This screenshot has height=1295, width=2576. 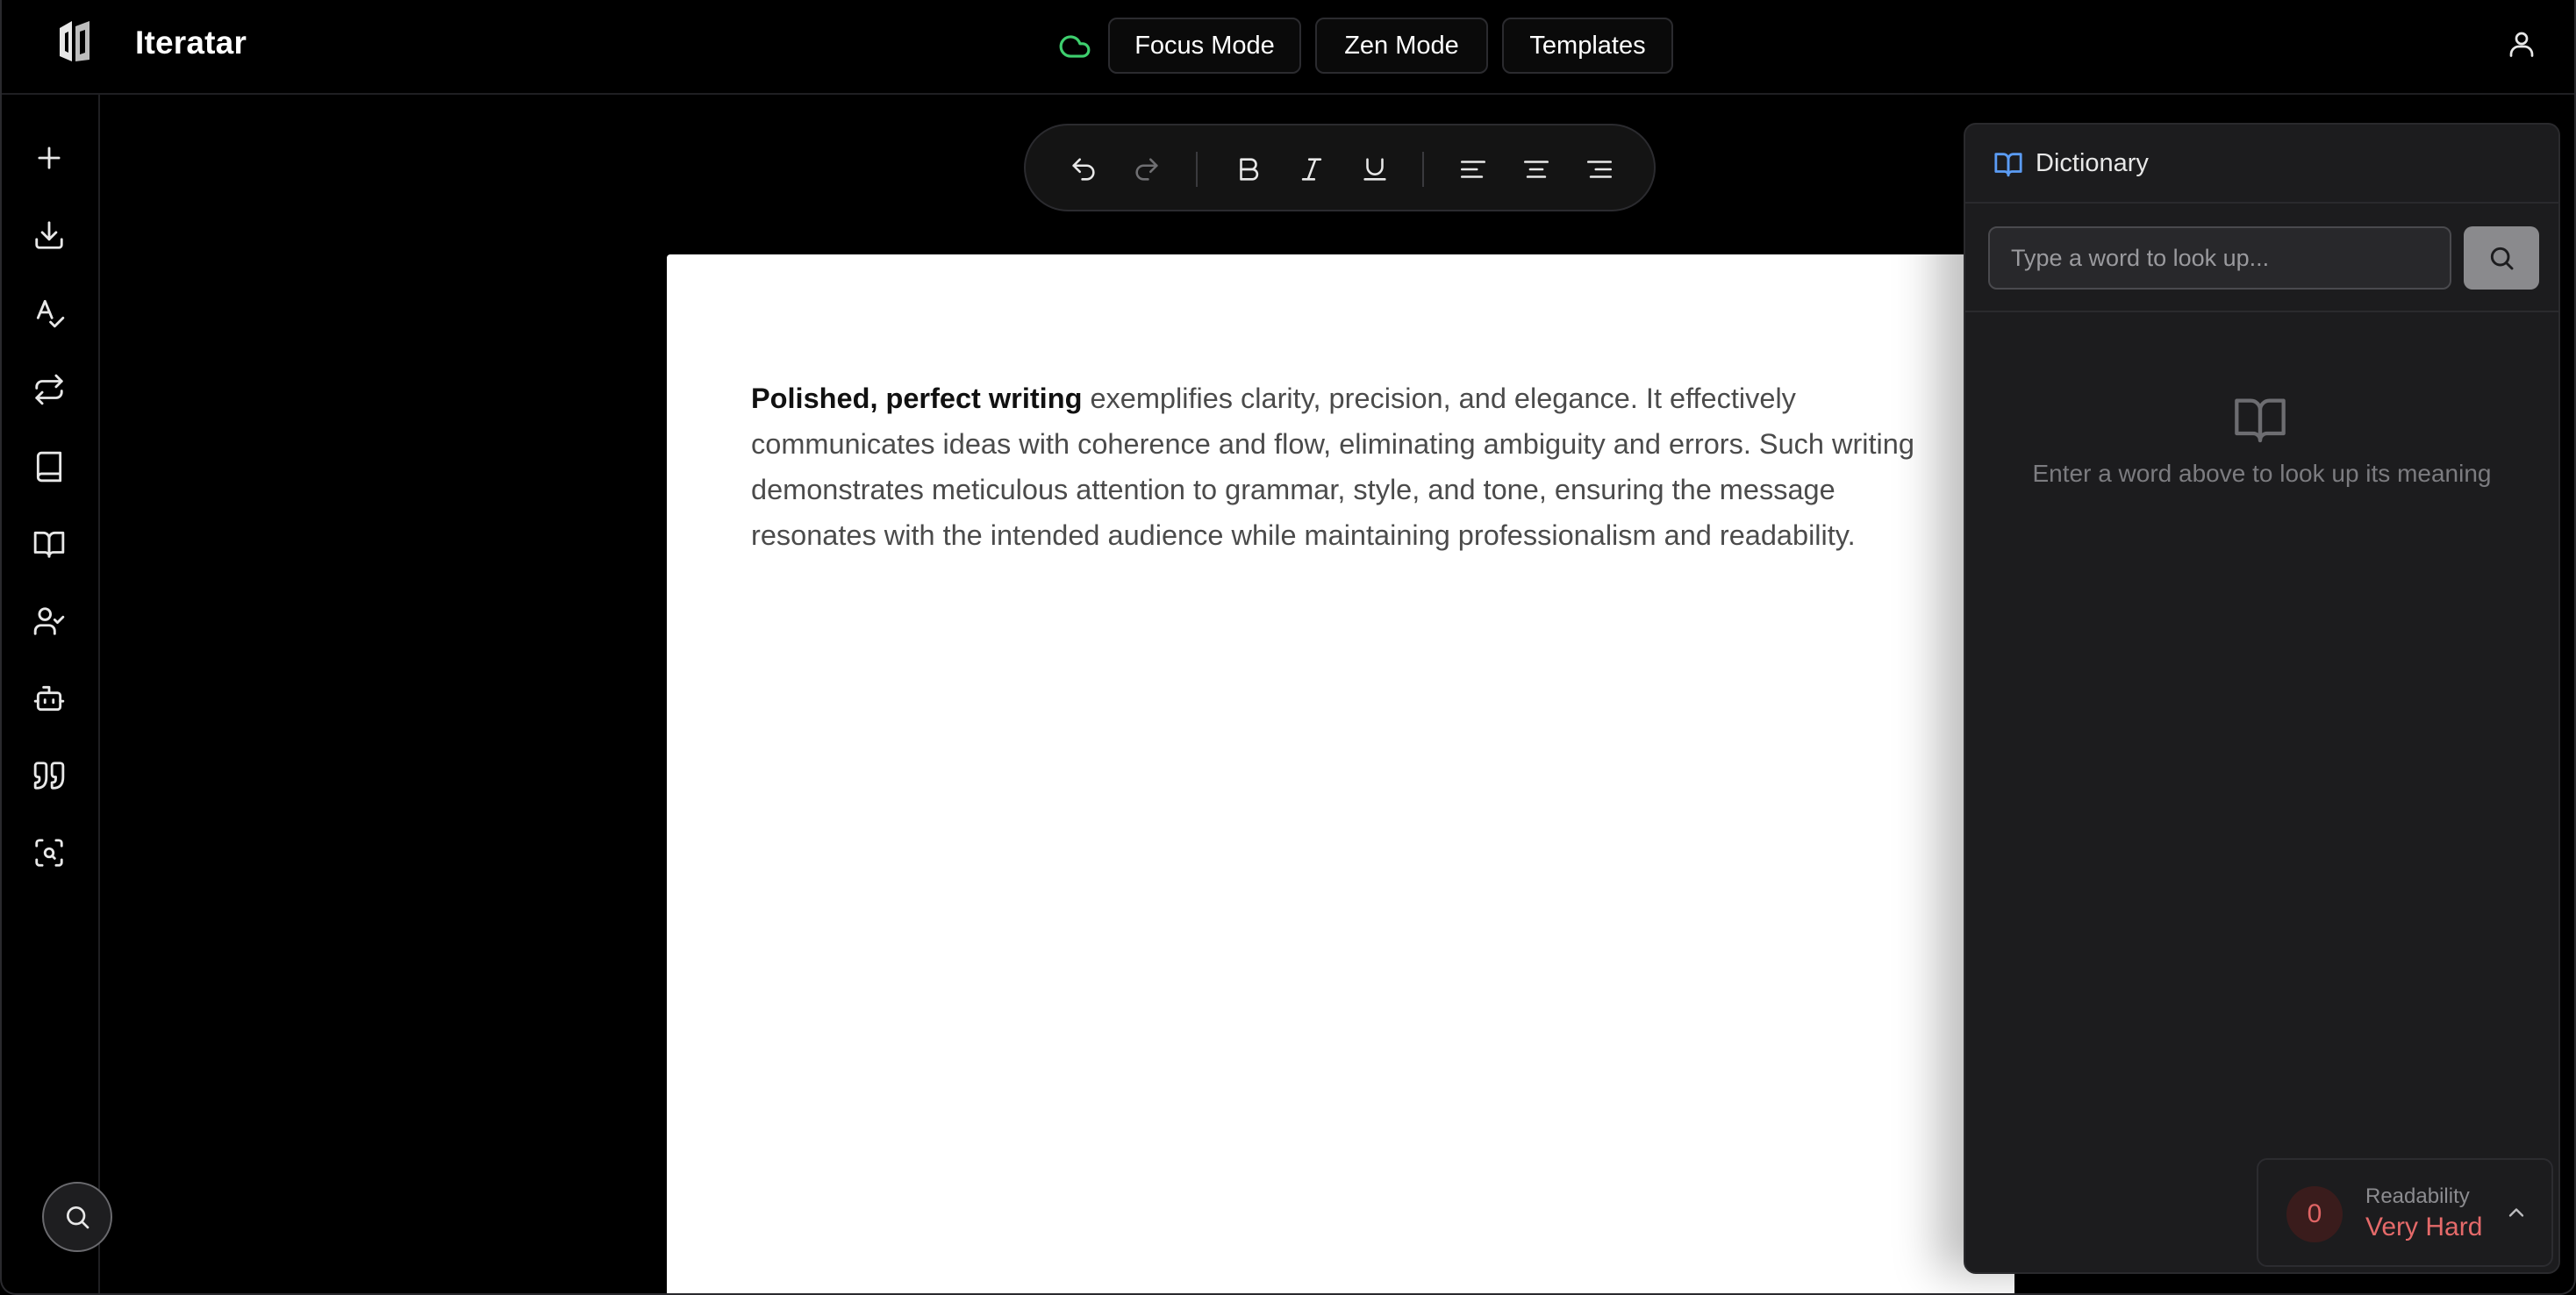 I want to click on readability-score: 0, so click(x=2314, y=1214).